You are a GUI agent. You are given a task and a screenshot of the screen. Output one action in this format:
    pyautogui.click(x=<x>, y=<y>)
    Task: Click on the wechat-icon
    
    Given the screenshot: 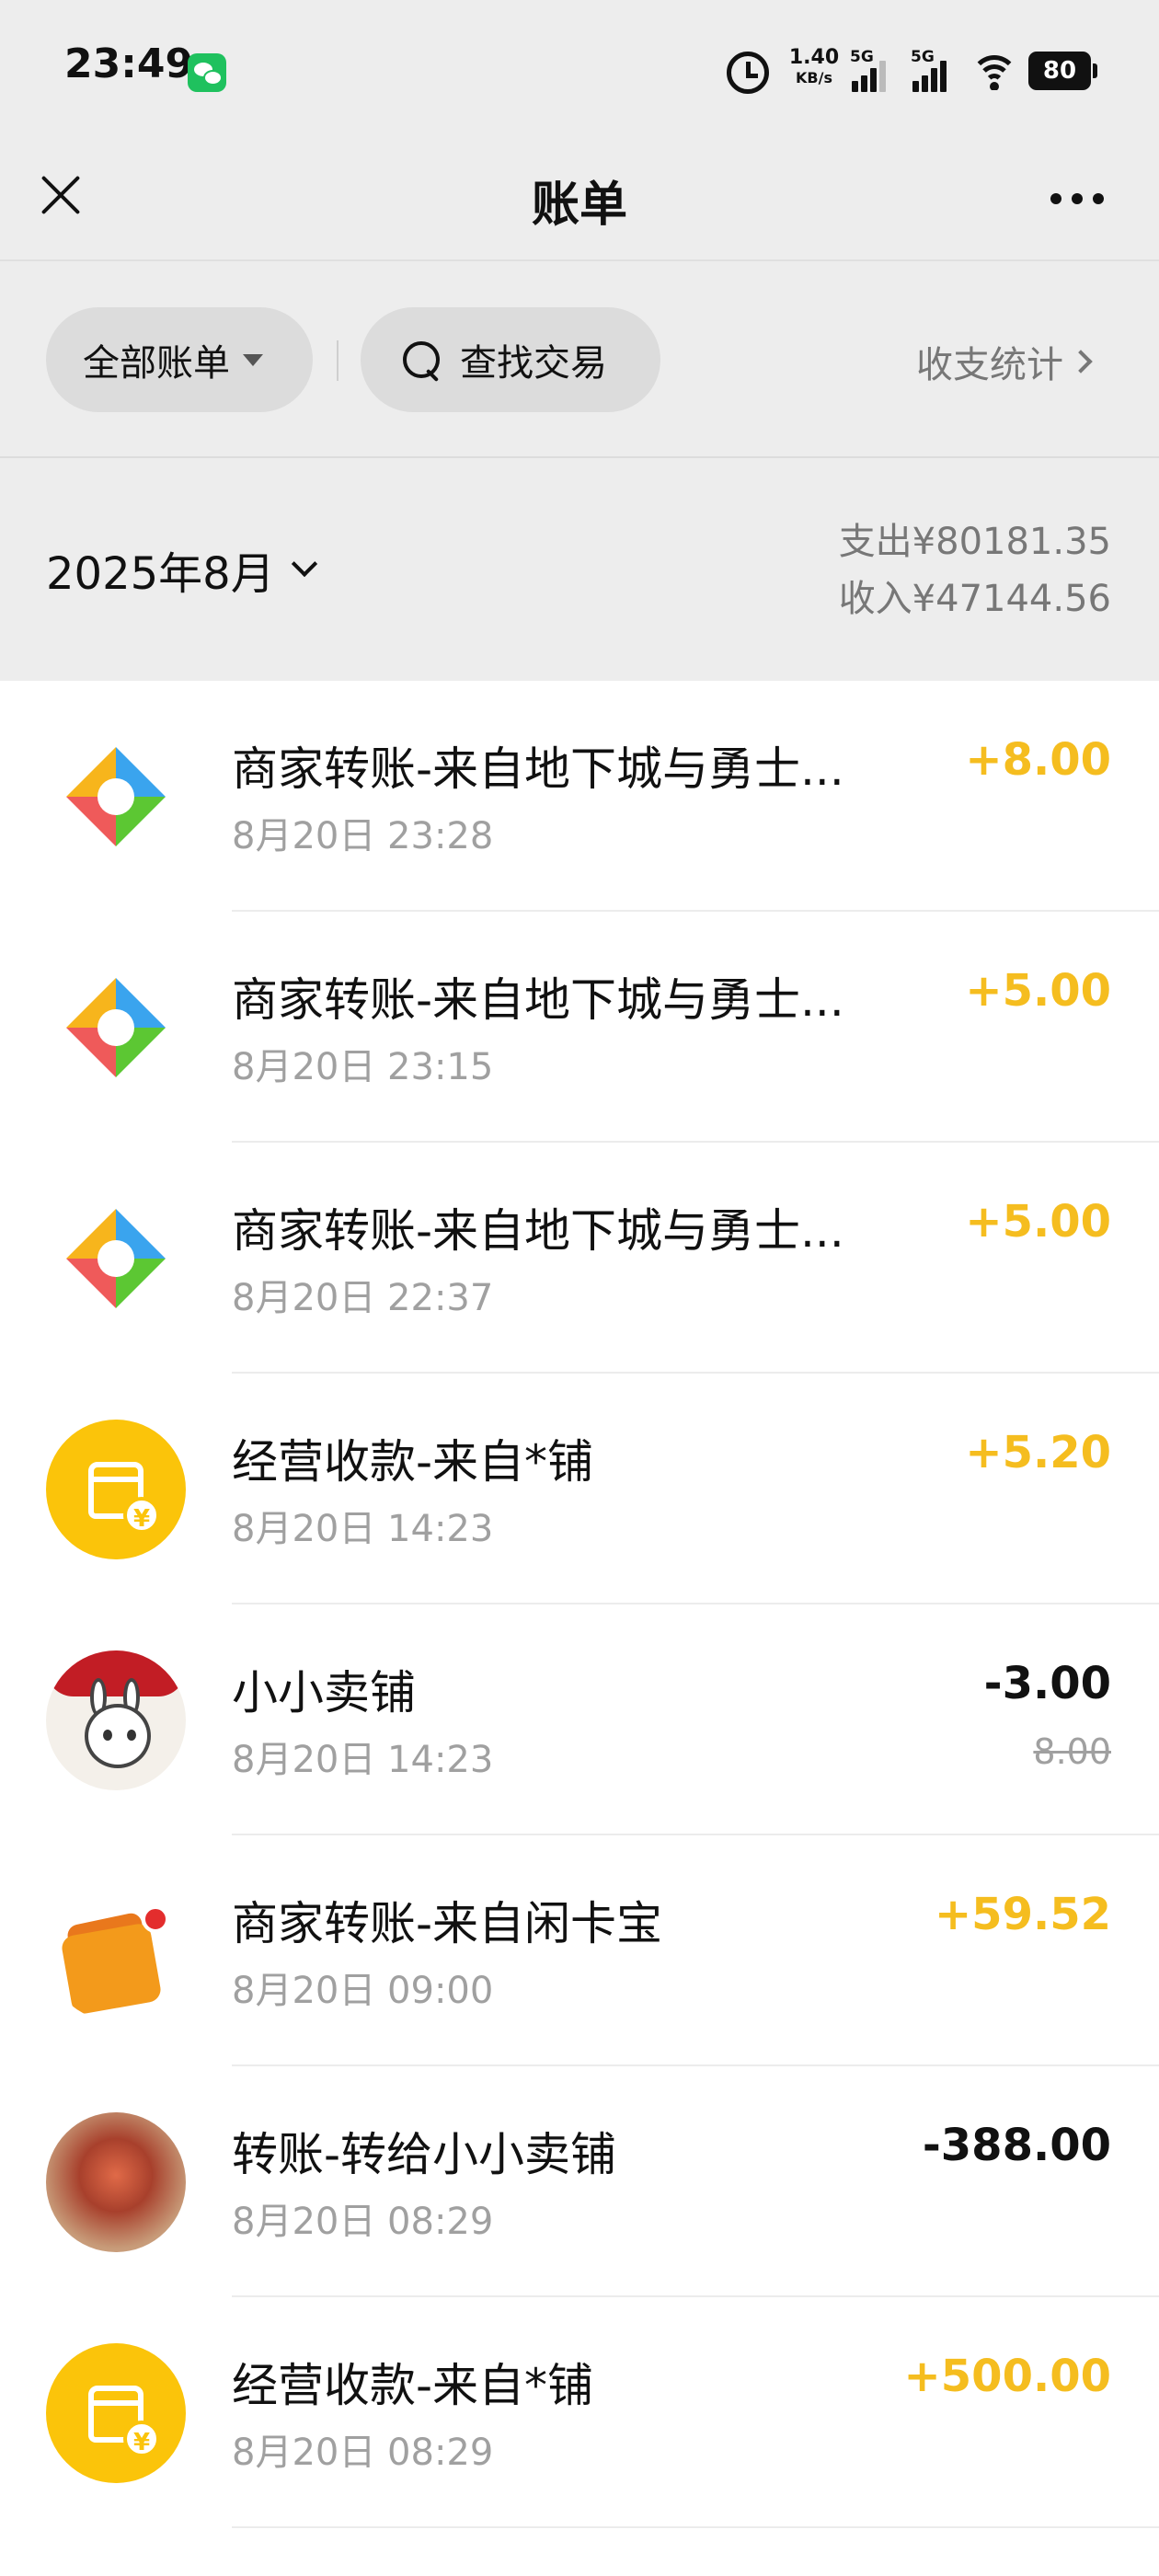 What is the action you would take?
    pyautogui.click(x=207, y=72)
    